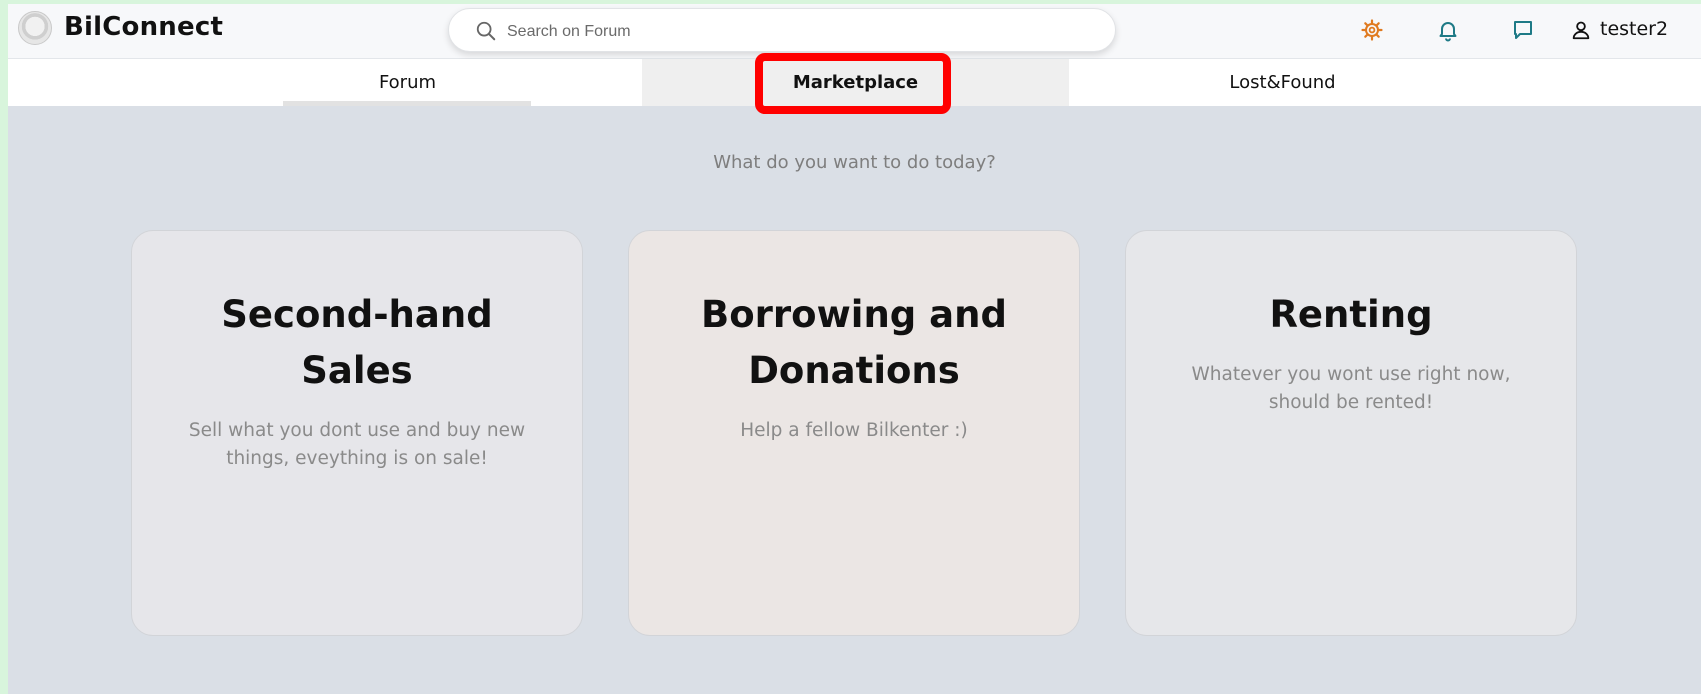 The width and height of the screenshot is (1701, 694). What do you see at coordinates (854, 343) in the screenshot?
I see `card-title: Borrowing and Donations` at bounding box center [854, 343].